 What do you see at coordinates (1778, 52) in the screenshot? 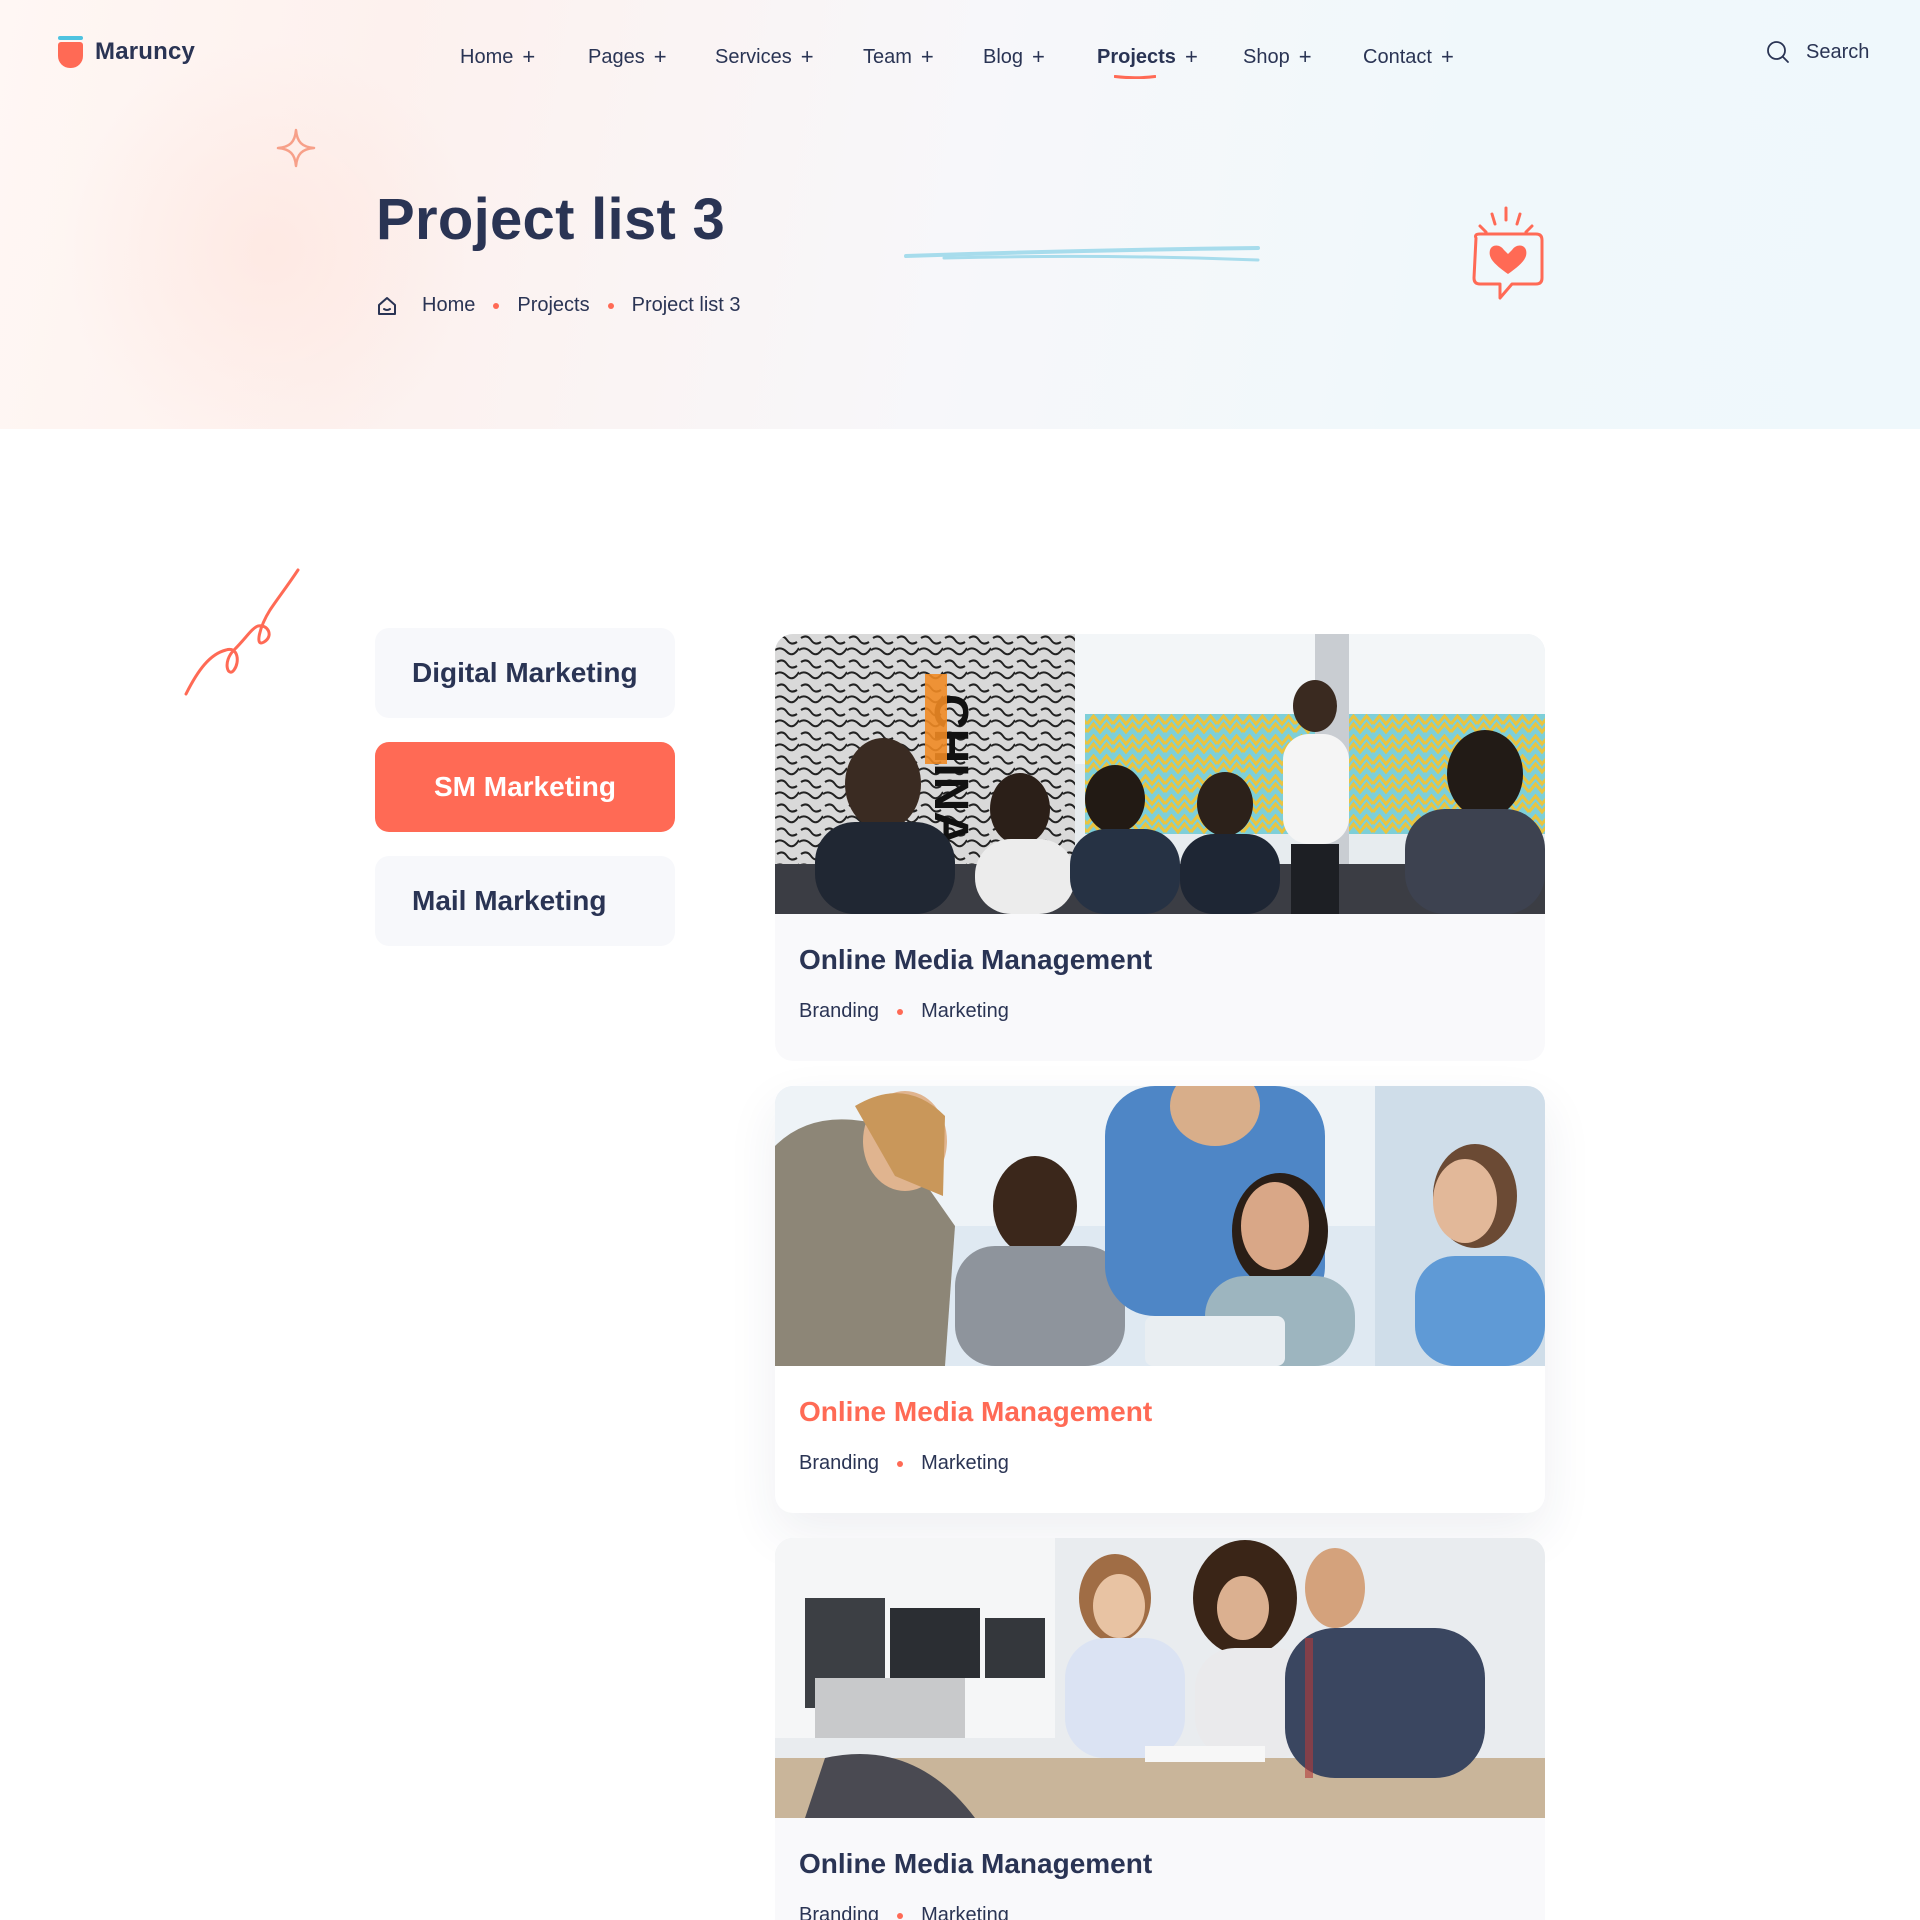
I see `search-icon` at bounding box center [1778, 52].